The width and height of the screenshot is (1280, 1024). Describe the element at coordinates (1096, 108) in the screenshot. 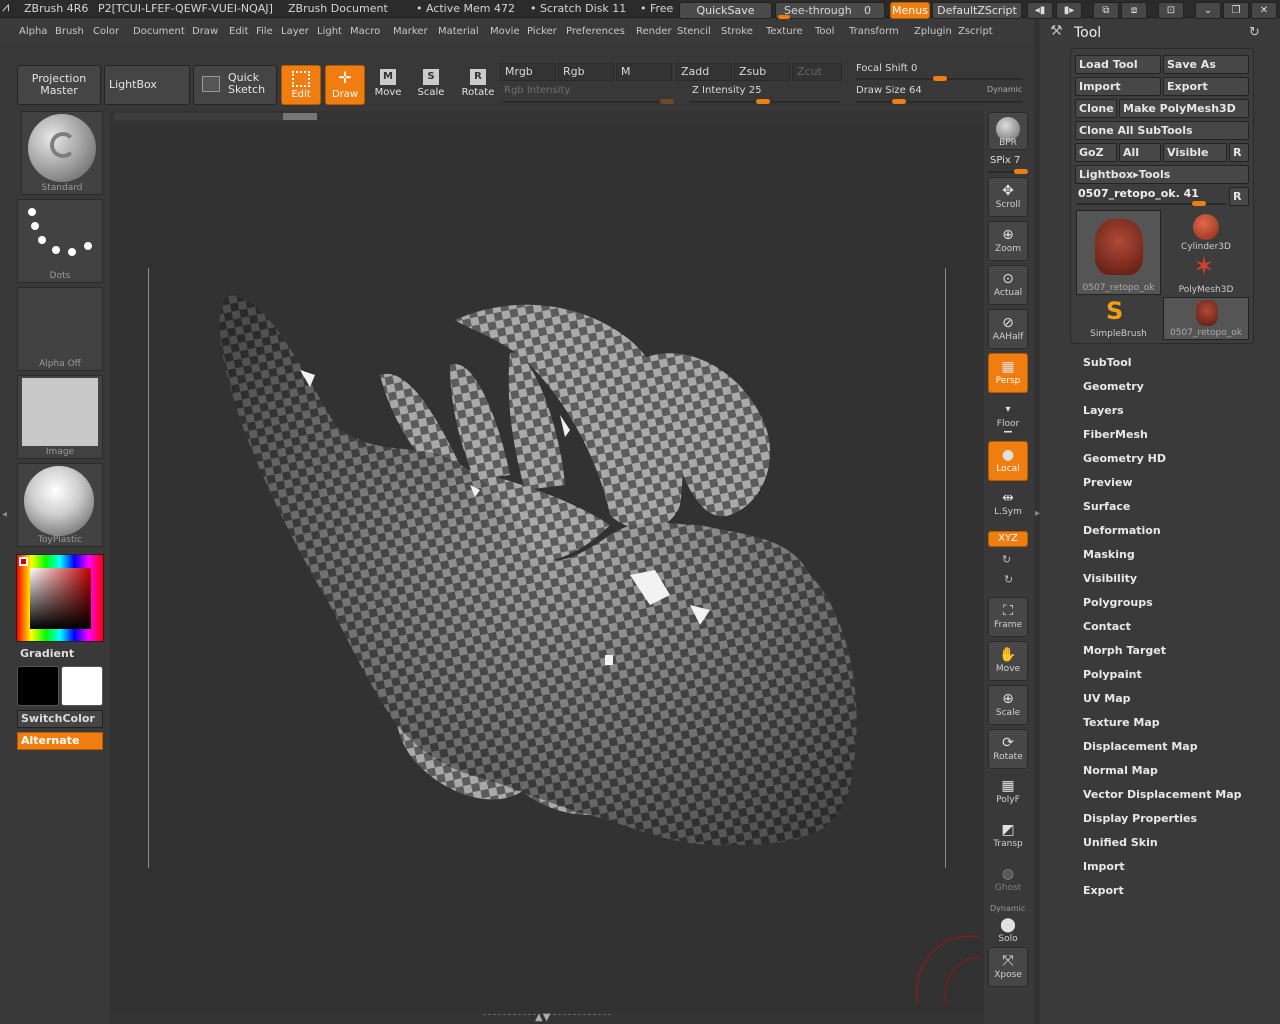

I see `clone-button: Clone` at that location.